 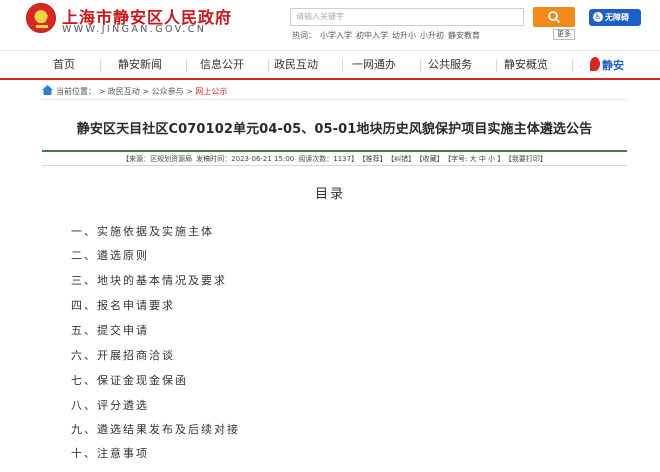 I want to click on hotword-link: 初中入学, so click(x=372, y=35).